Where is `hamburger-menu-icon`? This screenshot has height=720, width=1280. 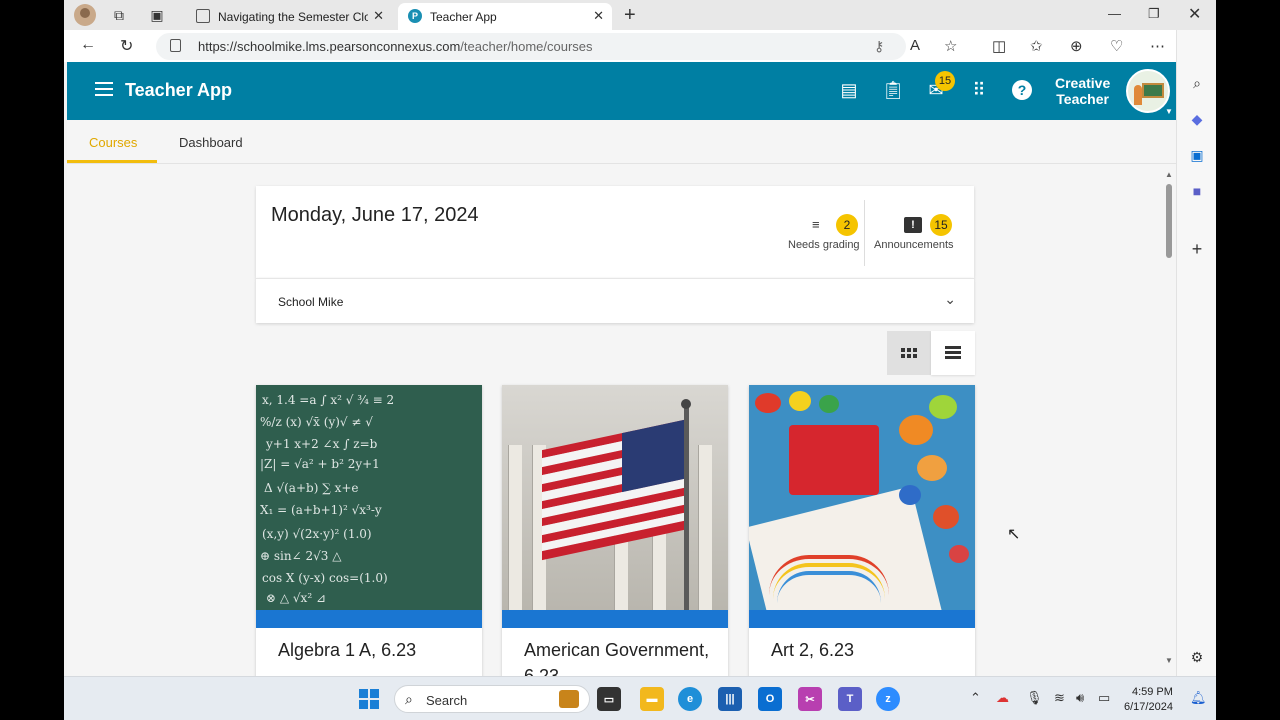 hamburger-menu-icon is located at coordinates (104, 89).